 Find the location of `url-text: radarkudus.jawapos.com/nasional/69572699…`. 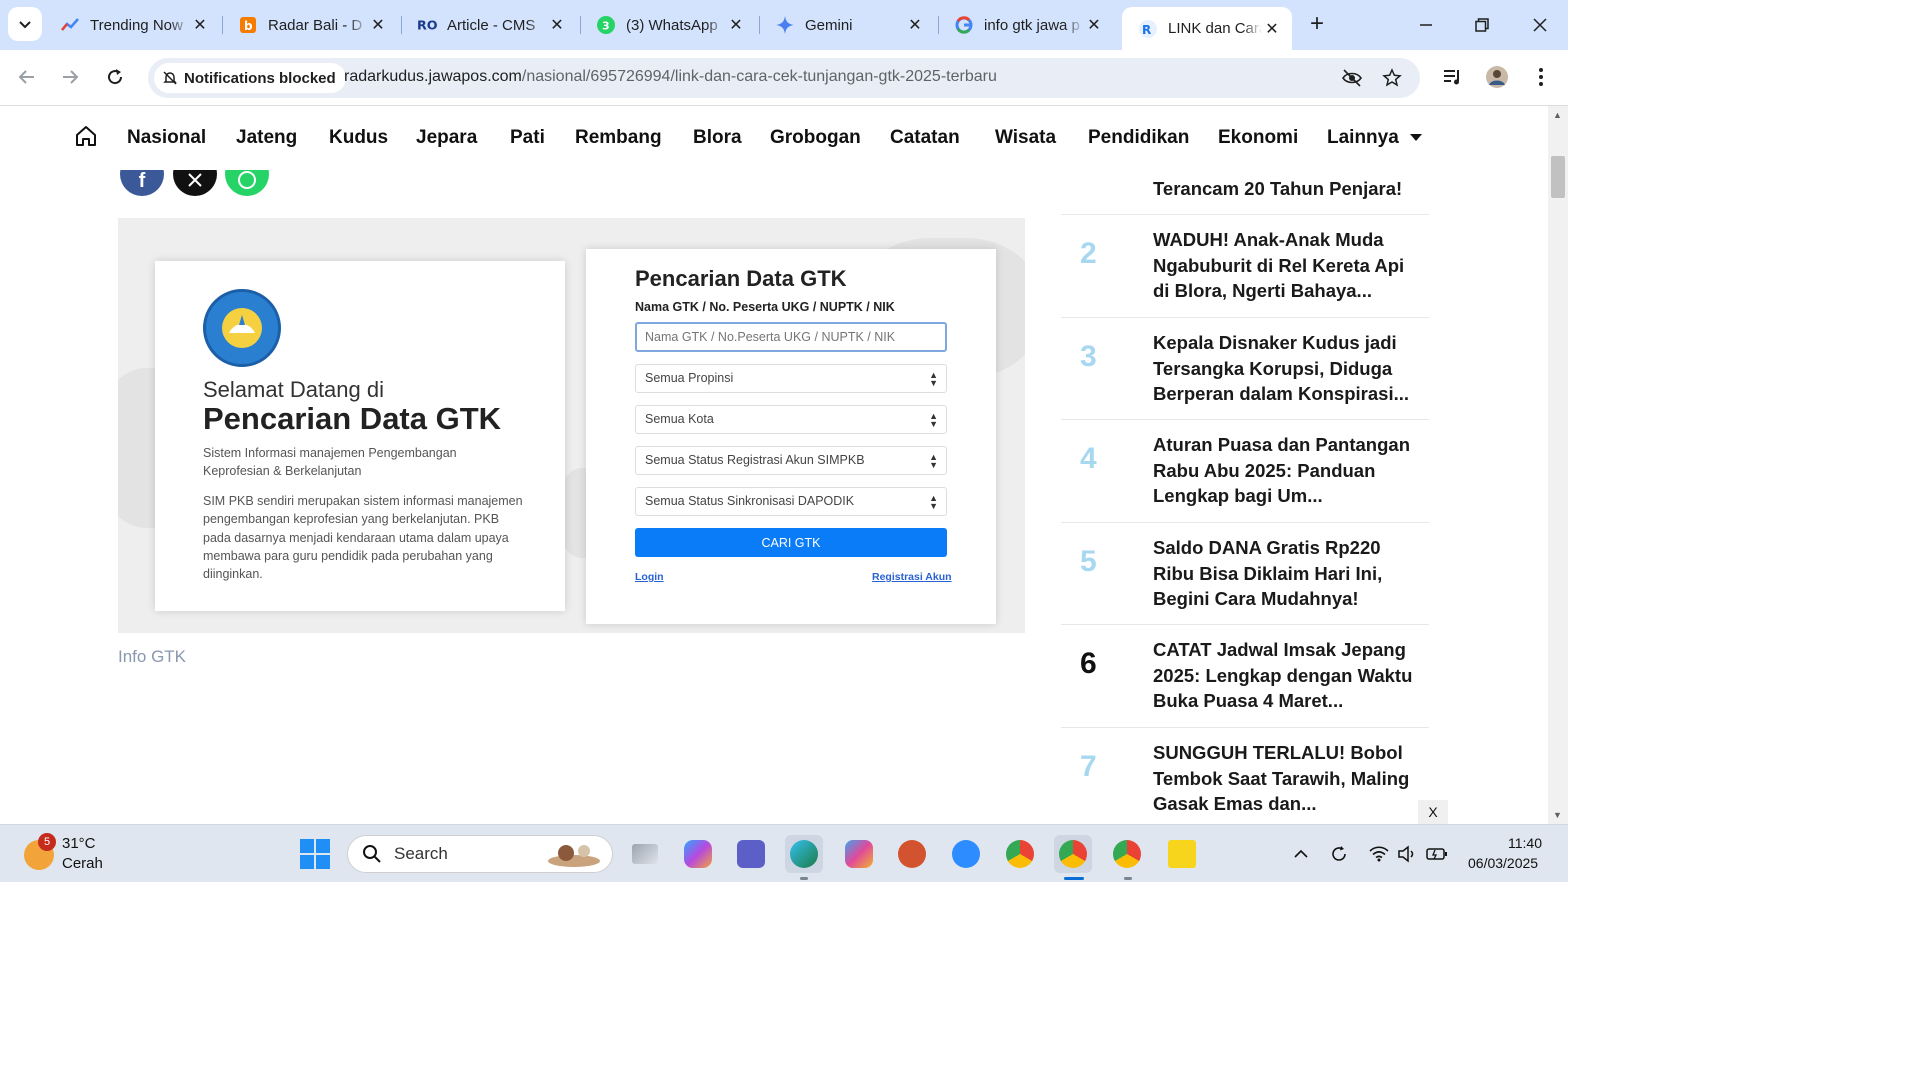

url-text: radarkudus.jawapos.com/nasional/69572699… is located at coordinates (670, 77).